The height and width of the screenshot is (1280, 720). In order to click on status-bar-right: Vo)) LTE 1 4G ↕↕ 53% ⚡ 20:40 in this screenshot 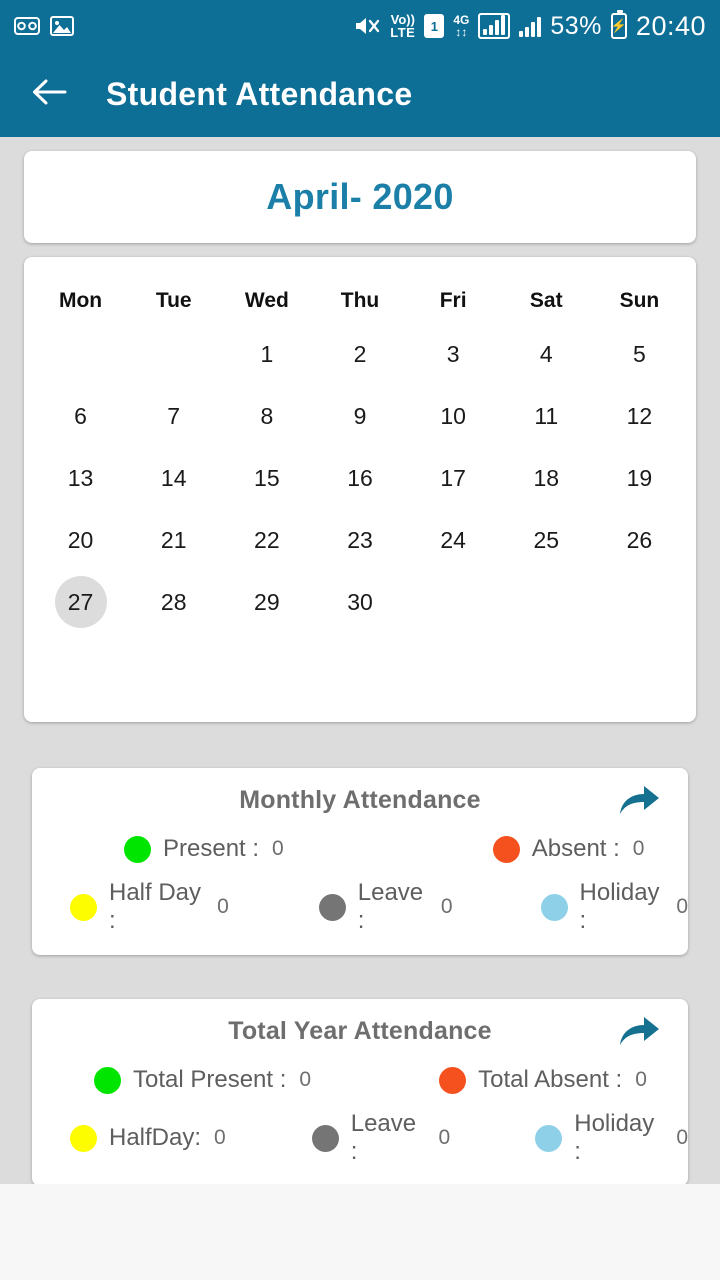, I will do `click(529, 26)`.